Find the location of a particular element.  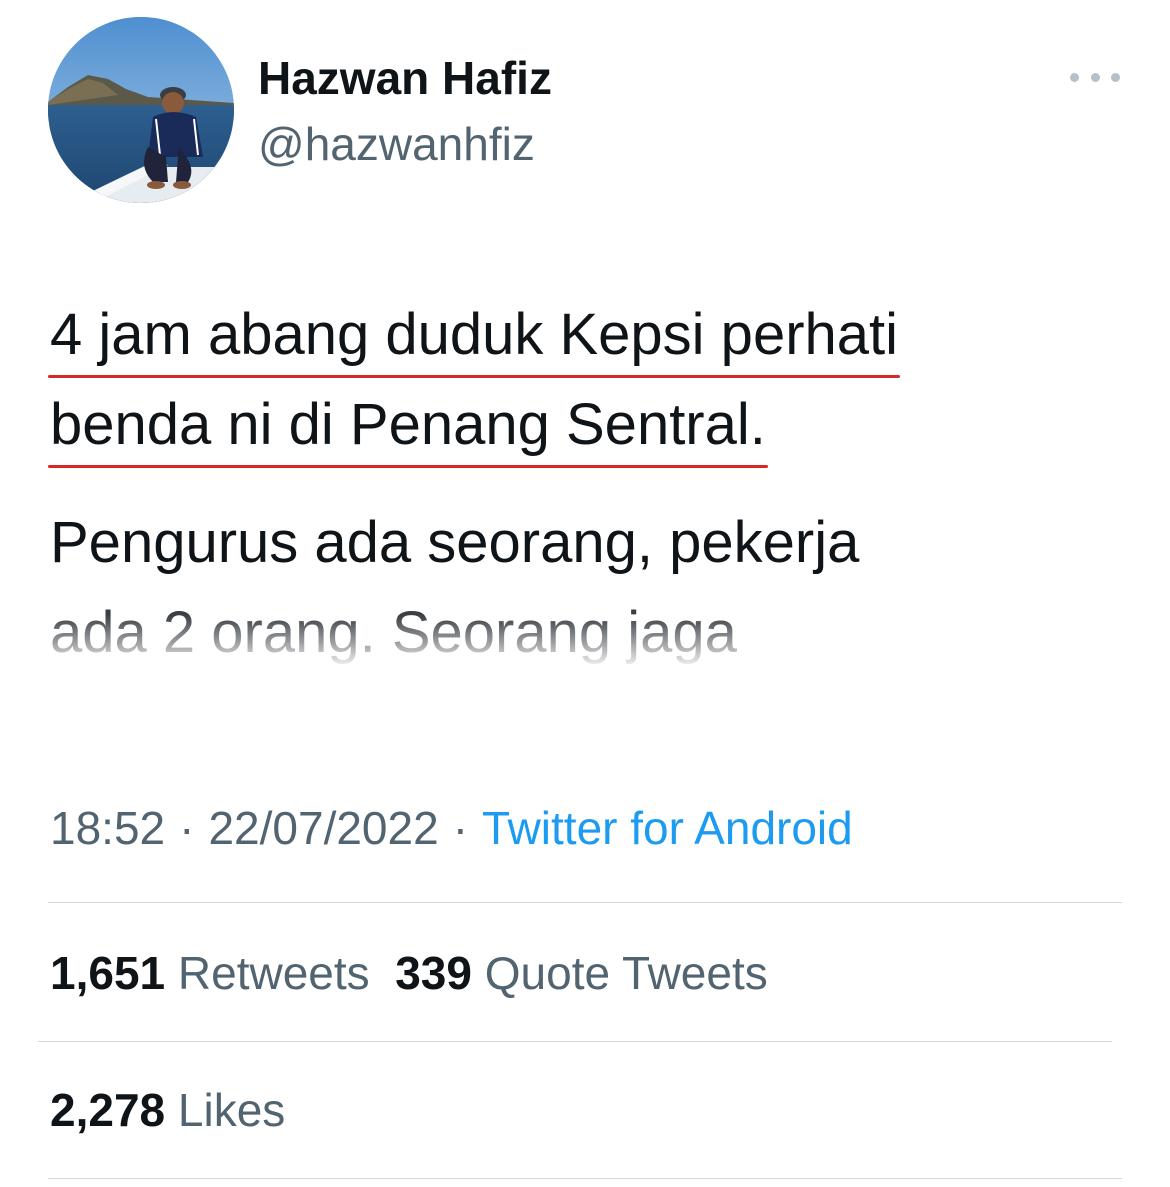

avatar-photo is located at coordinates (141, 110).